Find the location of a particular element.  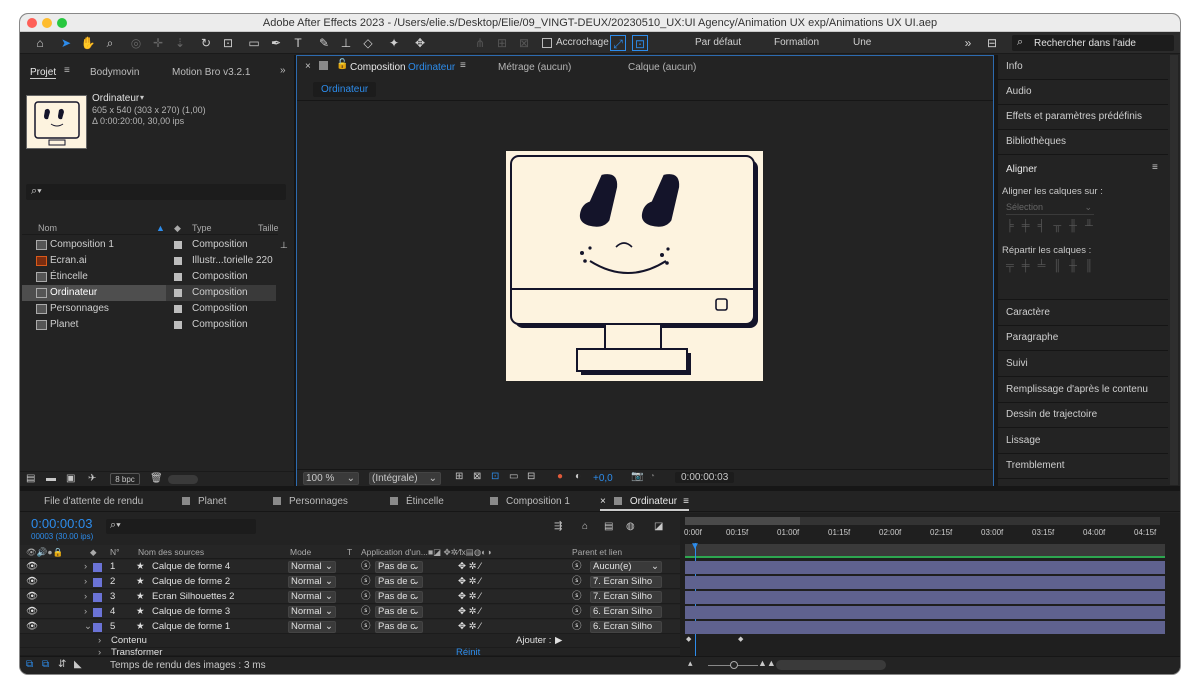

zoom-in-icon: ▲▲ is located at coordinates (767, 663).